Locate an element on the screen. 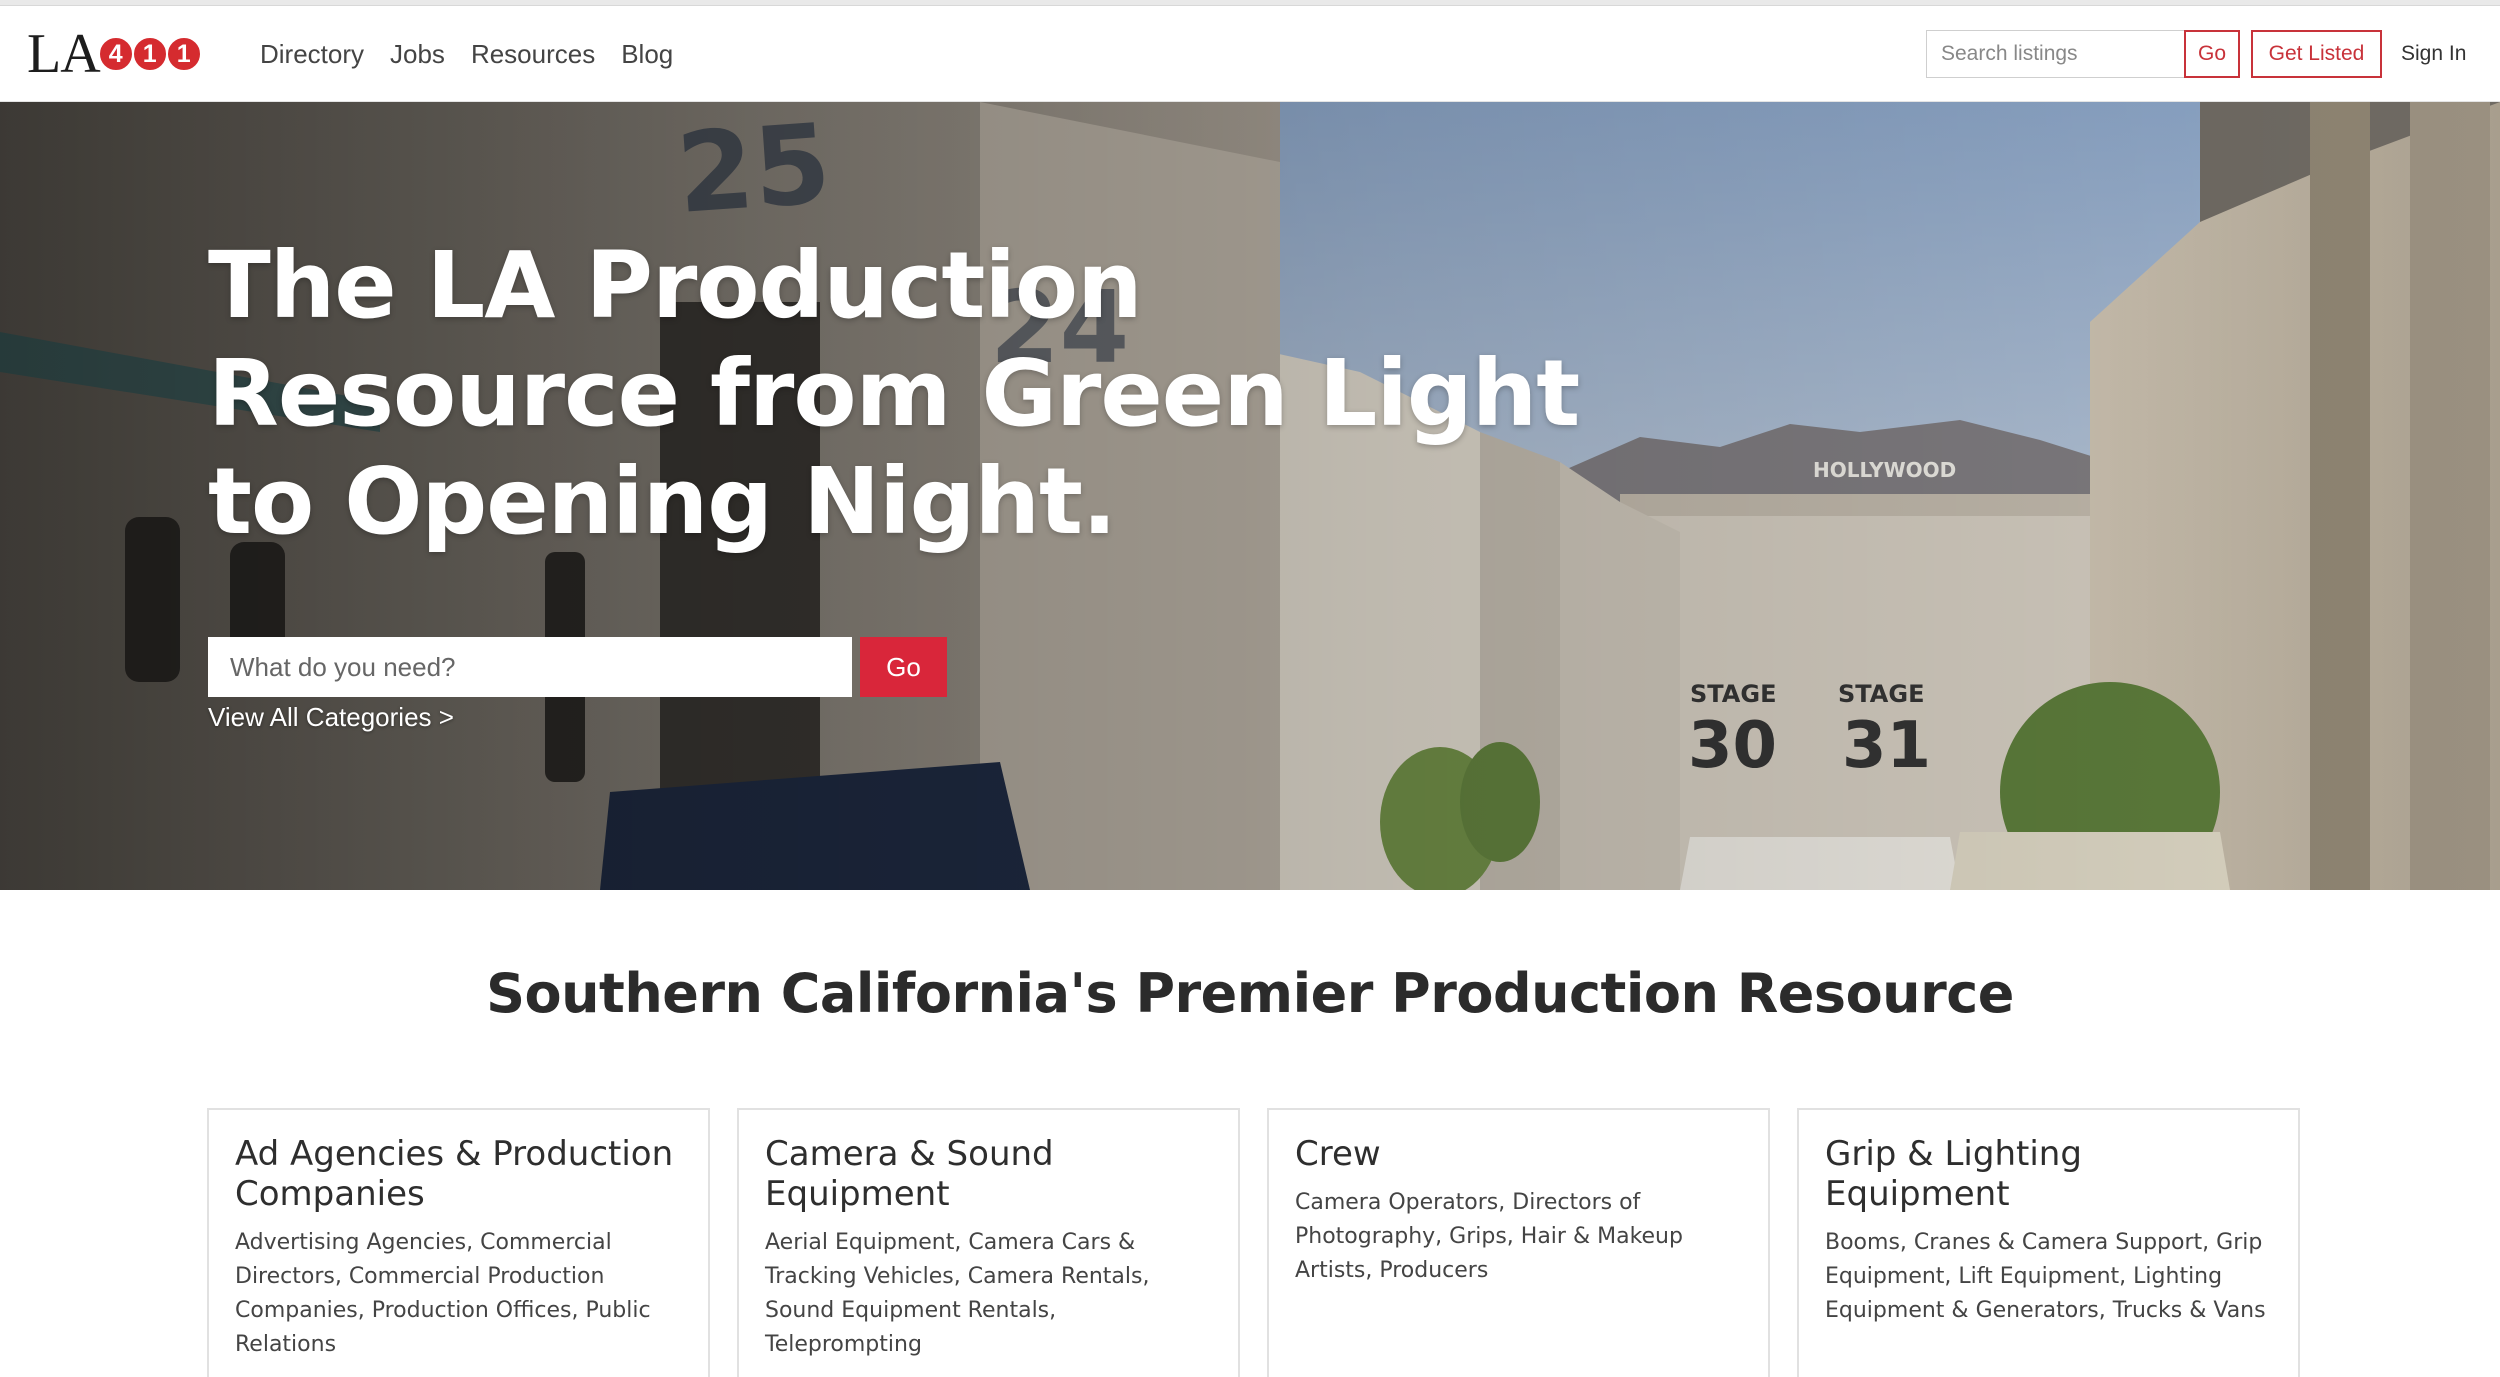 This screenshot has height=1377, width=2500. la411-logo: LA 4 1 1 is located at coordinates (114, 54).